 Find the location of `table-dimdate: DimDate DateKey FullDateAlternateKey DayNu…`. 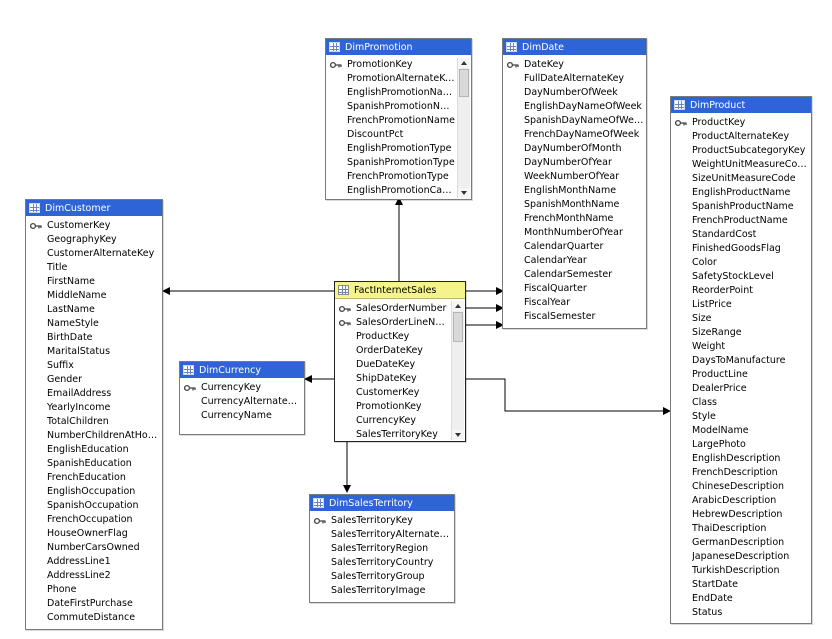

table-dimdate: DimDate DateKey FullDateAlternateKey DayNu… is located at coordinates (574, 183).